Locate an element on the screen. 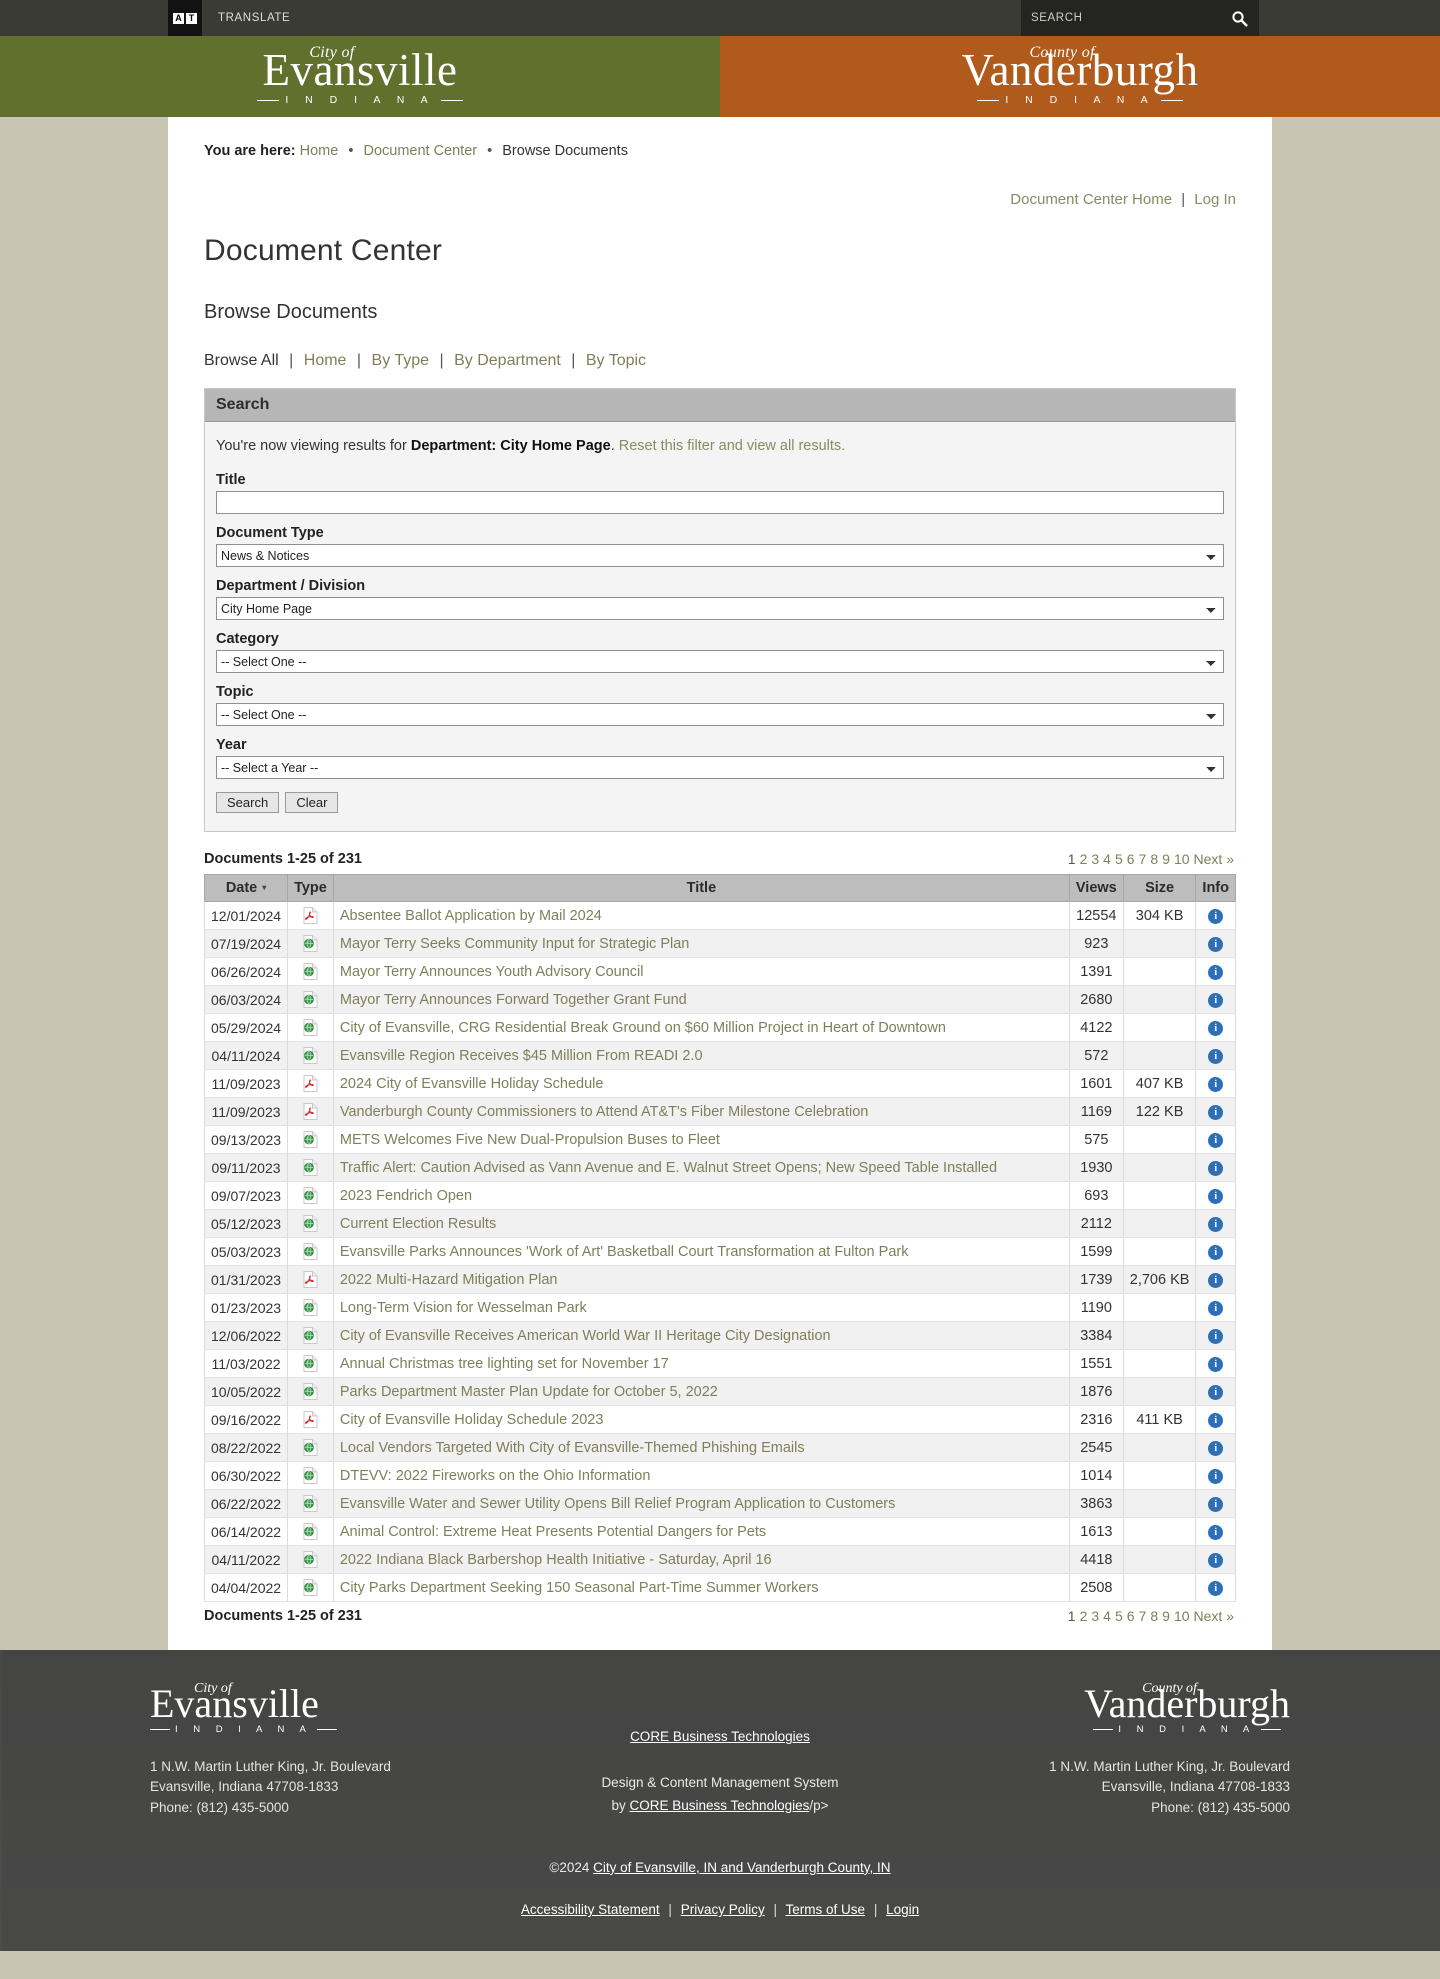 This screenshot has height=1979, width=1440. translate-link: TRANSLATE is located at coordinates (254, 18).